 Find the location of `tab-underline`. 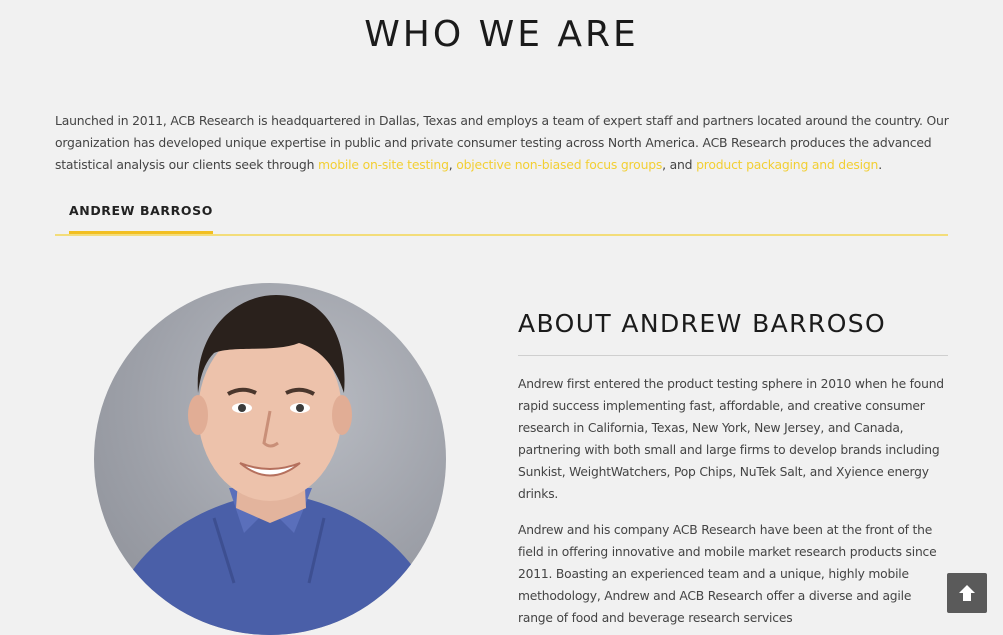

tab-underline is located at coordinates (501, 235).